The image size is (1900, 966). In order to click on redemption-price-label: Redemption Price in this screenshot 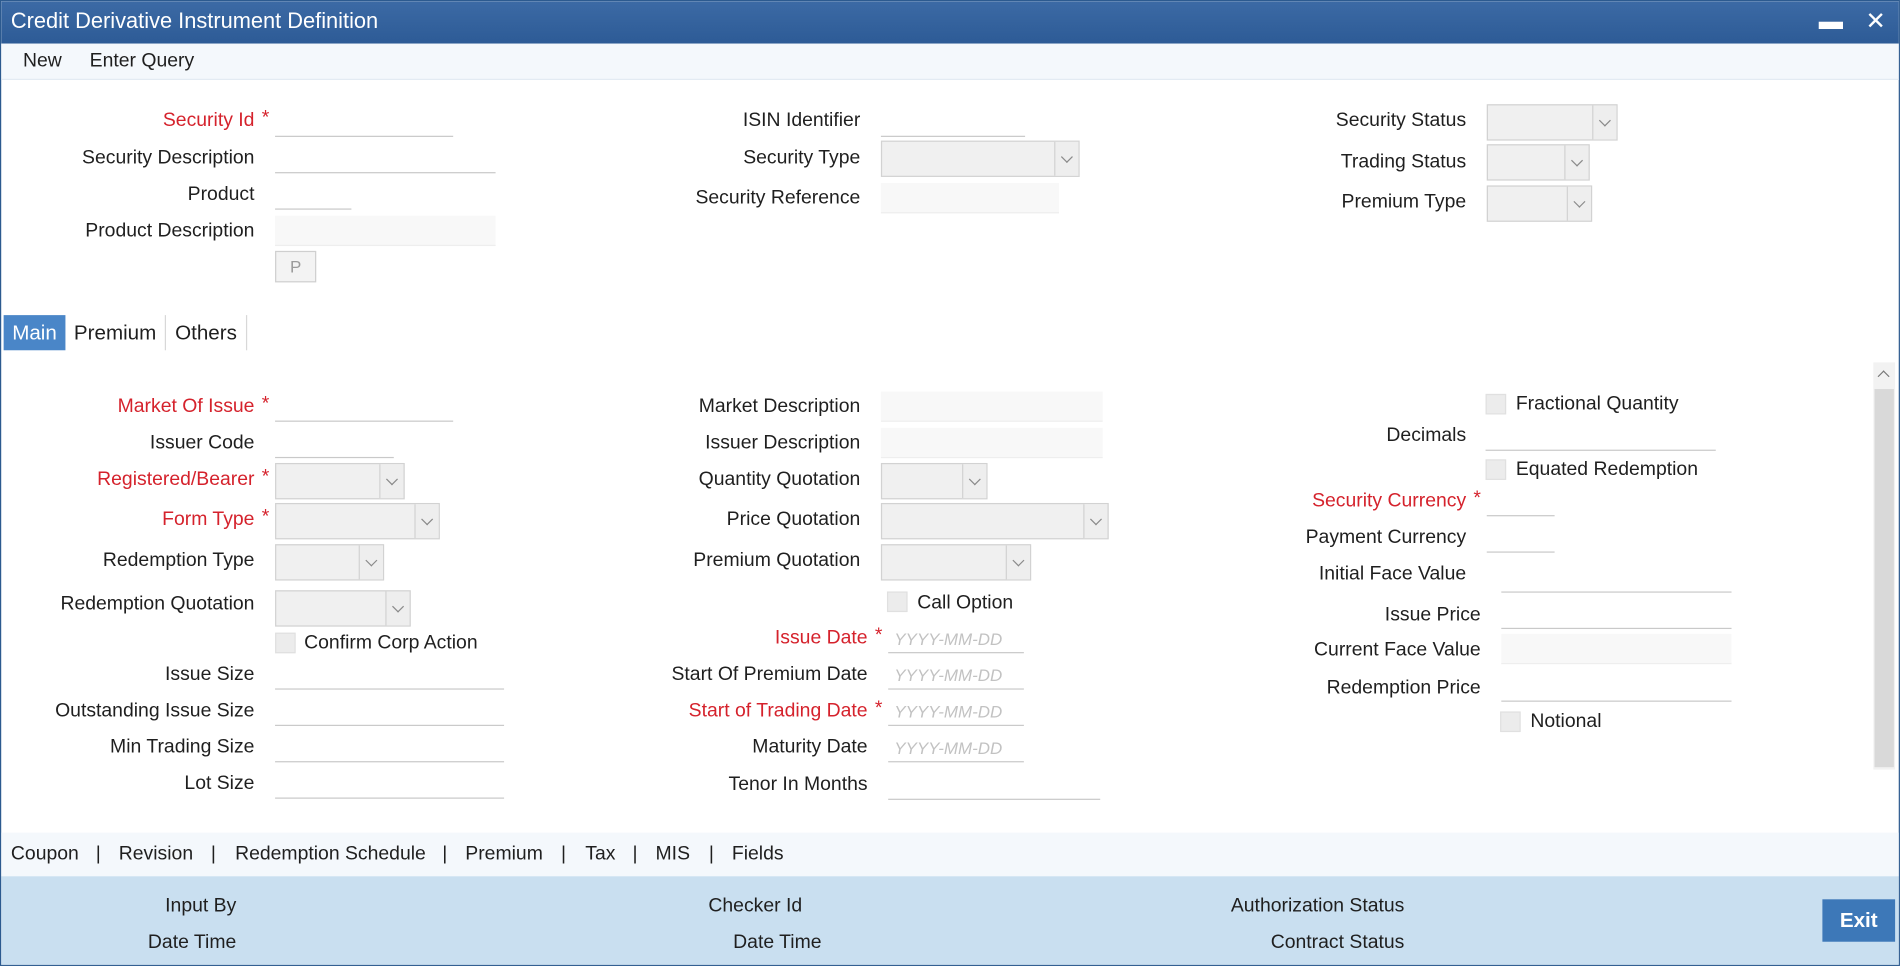, I will do `click(1403, 688)`.